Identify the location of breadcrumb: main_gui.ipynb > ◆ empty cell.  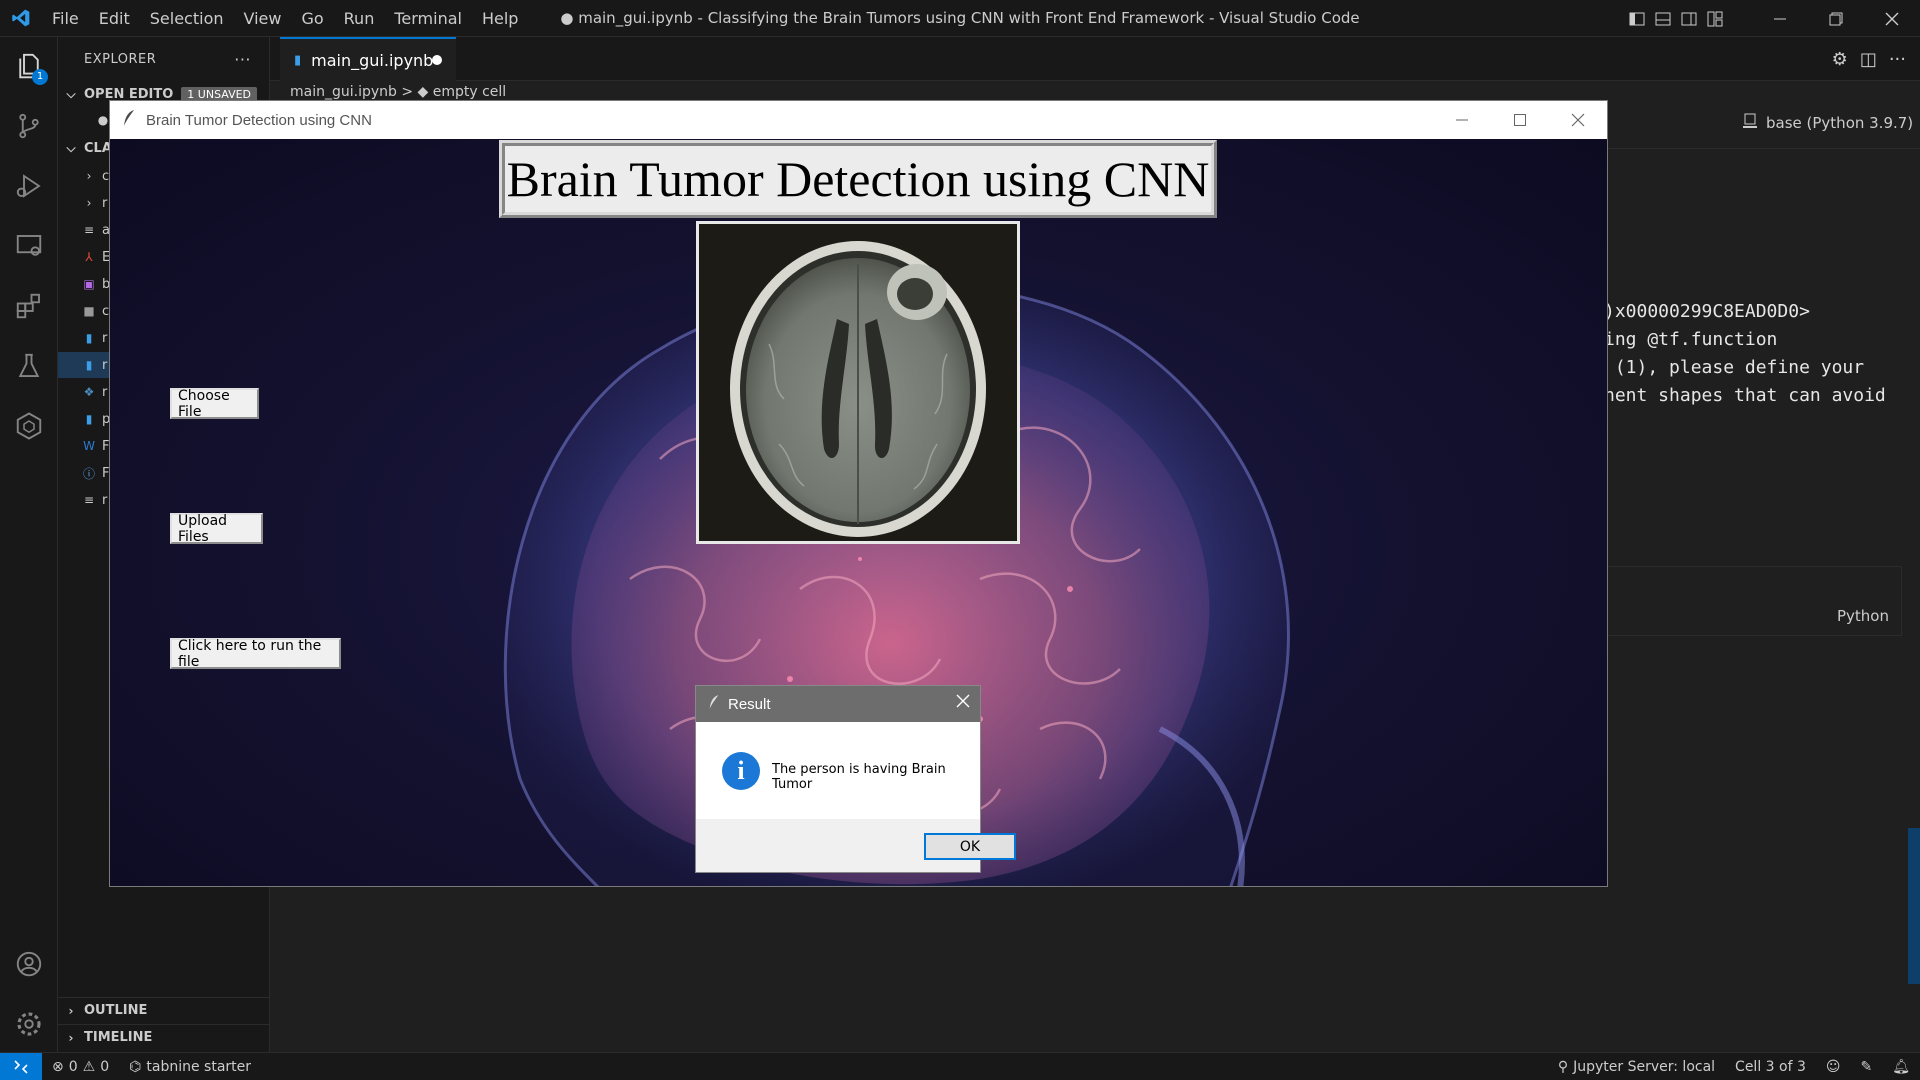
(398, 92).